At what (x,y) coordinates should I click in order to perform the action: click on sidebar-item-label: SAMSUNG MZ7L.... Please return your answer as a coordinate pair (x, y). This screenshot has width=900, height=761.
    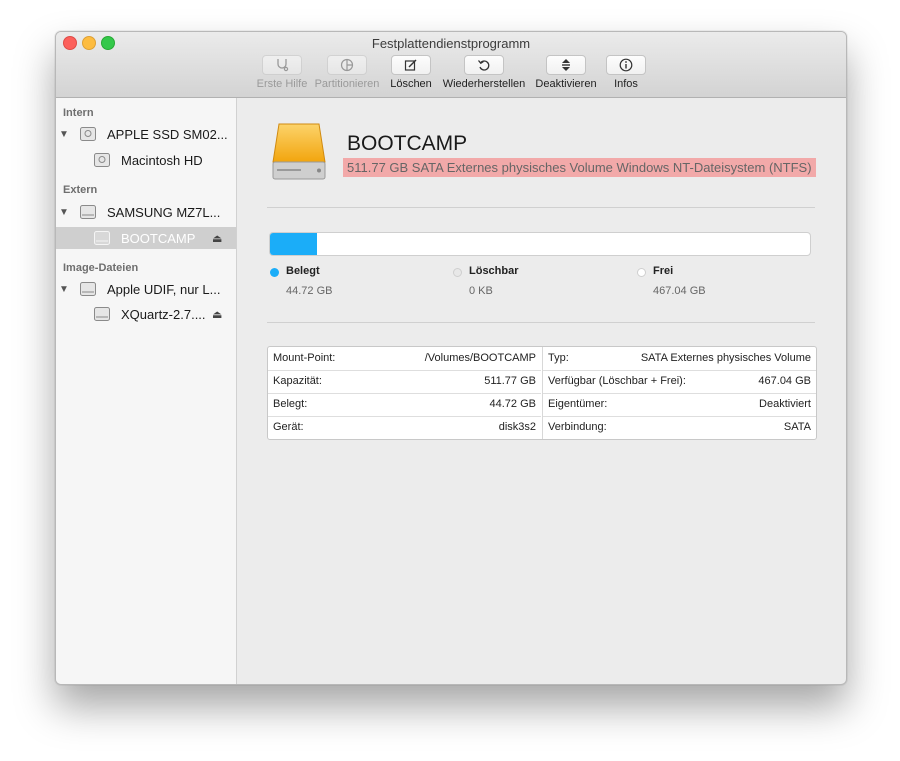
    Looking at the image, I should click on (164, 212).